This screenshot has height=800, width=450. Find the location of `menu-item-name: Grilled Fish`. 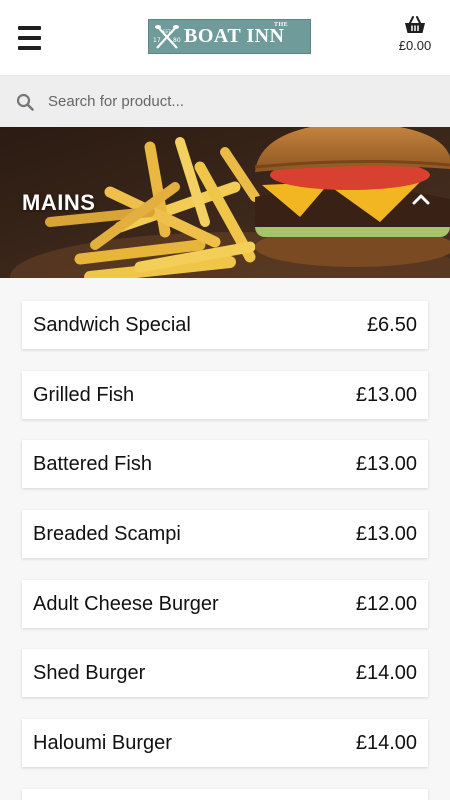

menu-item-name: Grilled Fish is located at coordinates (84, 394).